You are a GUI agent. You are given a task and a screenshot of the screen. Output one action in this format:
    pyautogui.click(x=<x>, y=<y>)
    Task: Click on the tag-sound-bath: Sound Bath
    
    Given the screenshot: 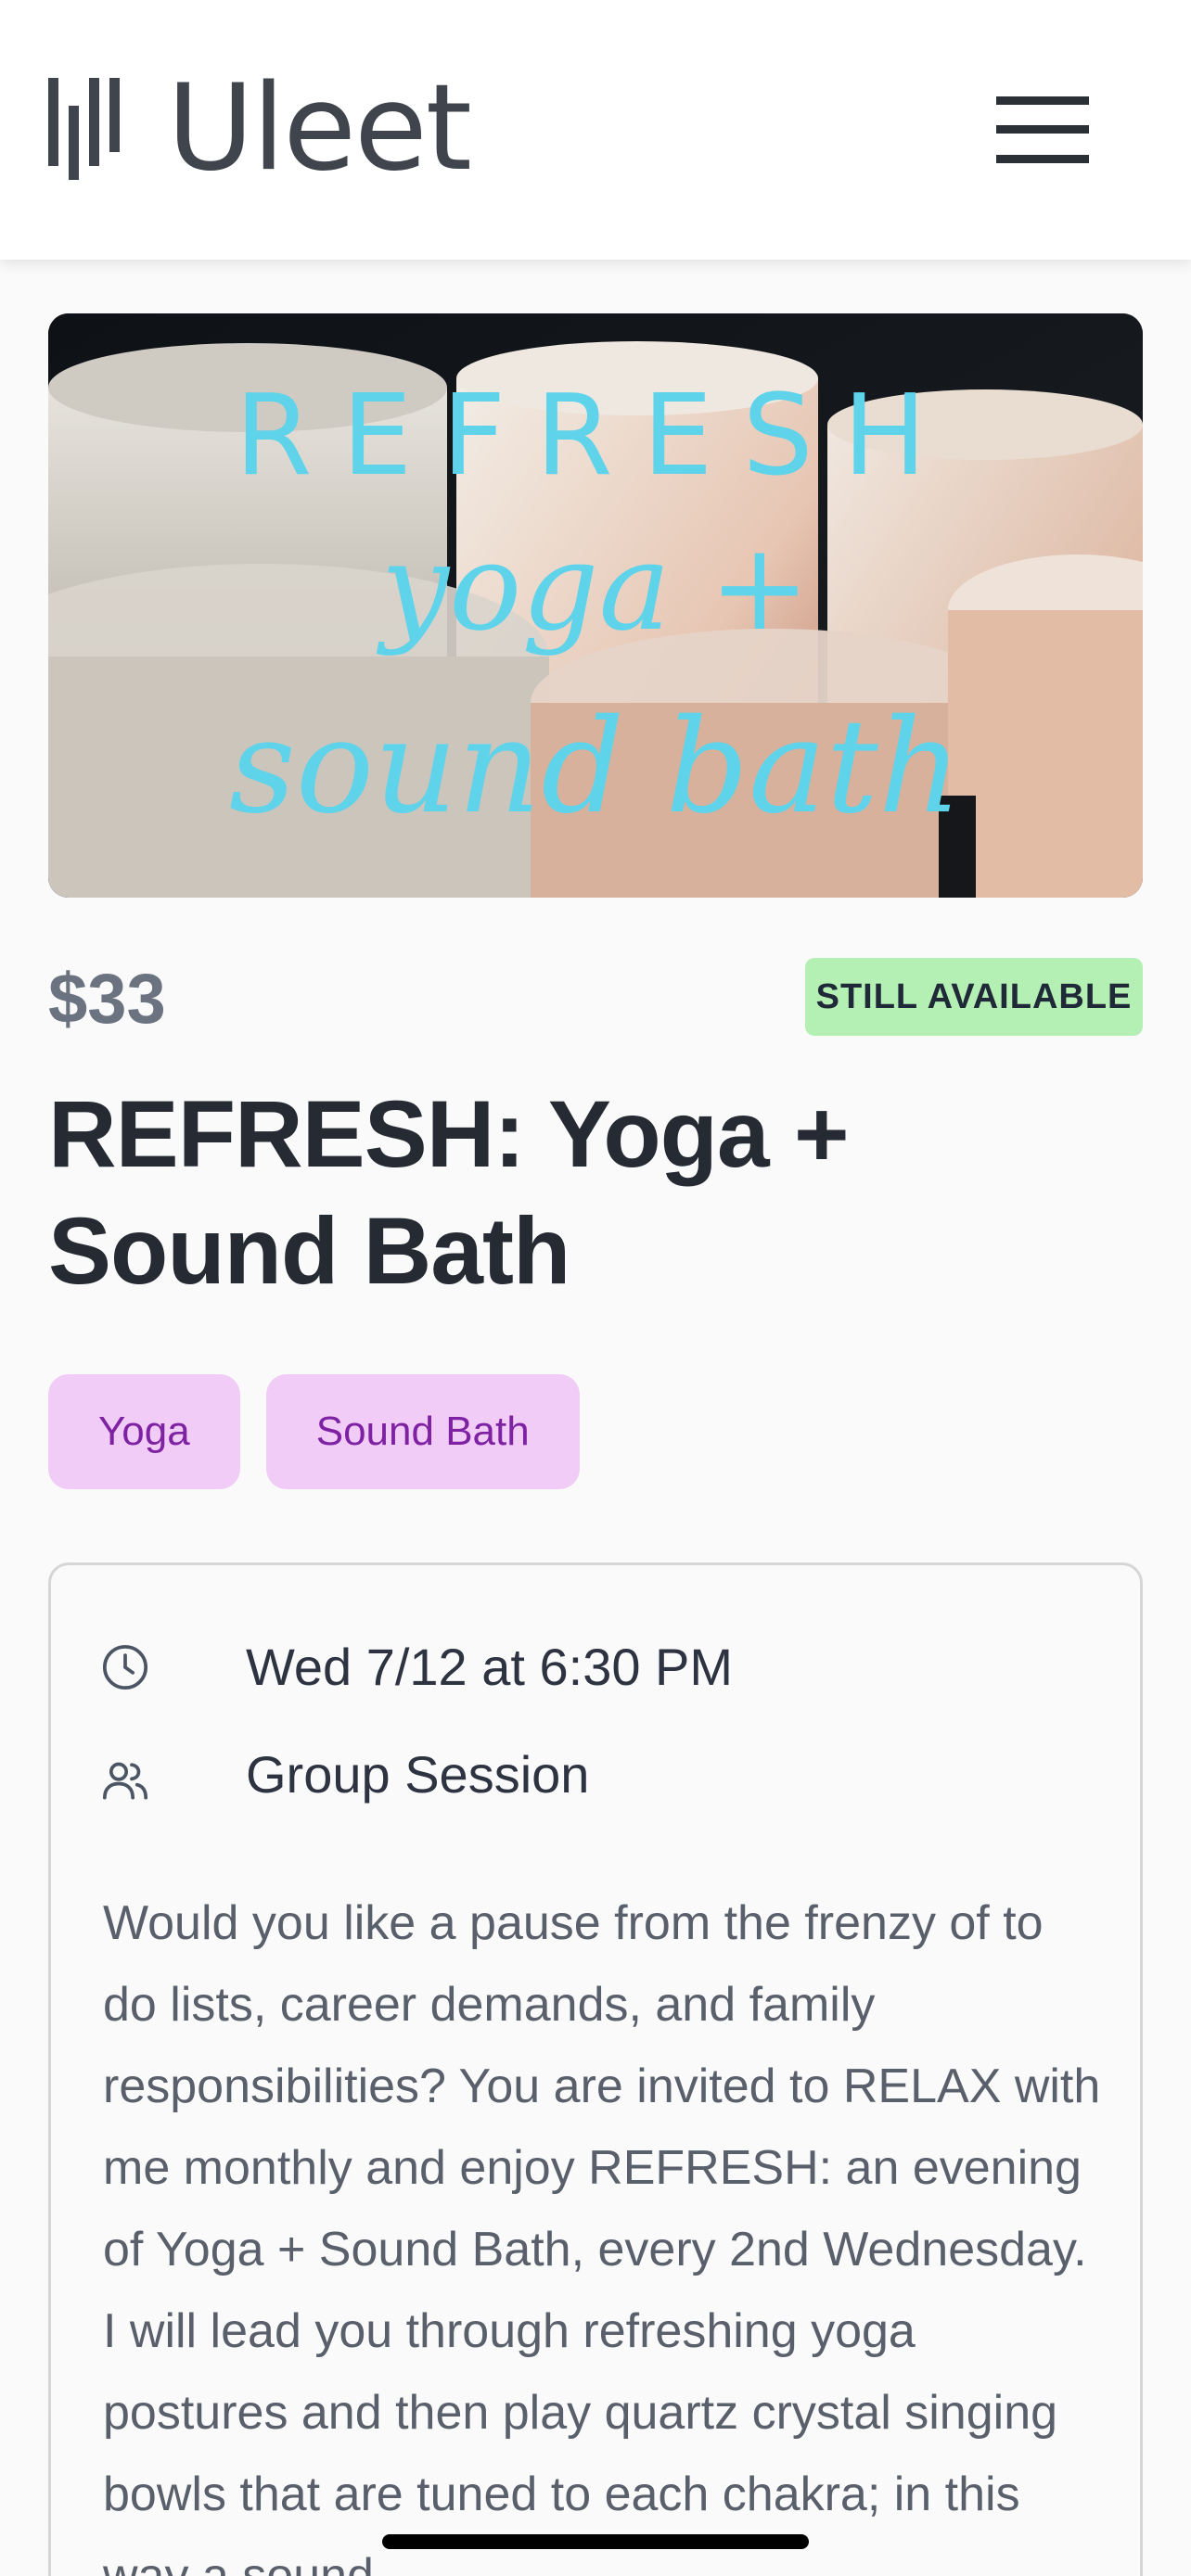 What is the action you would take?
    pyautogui.click(x=423, y=1431)
    